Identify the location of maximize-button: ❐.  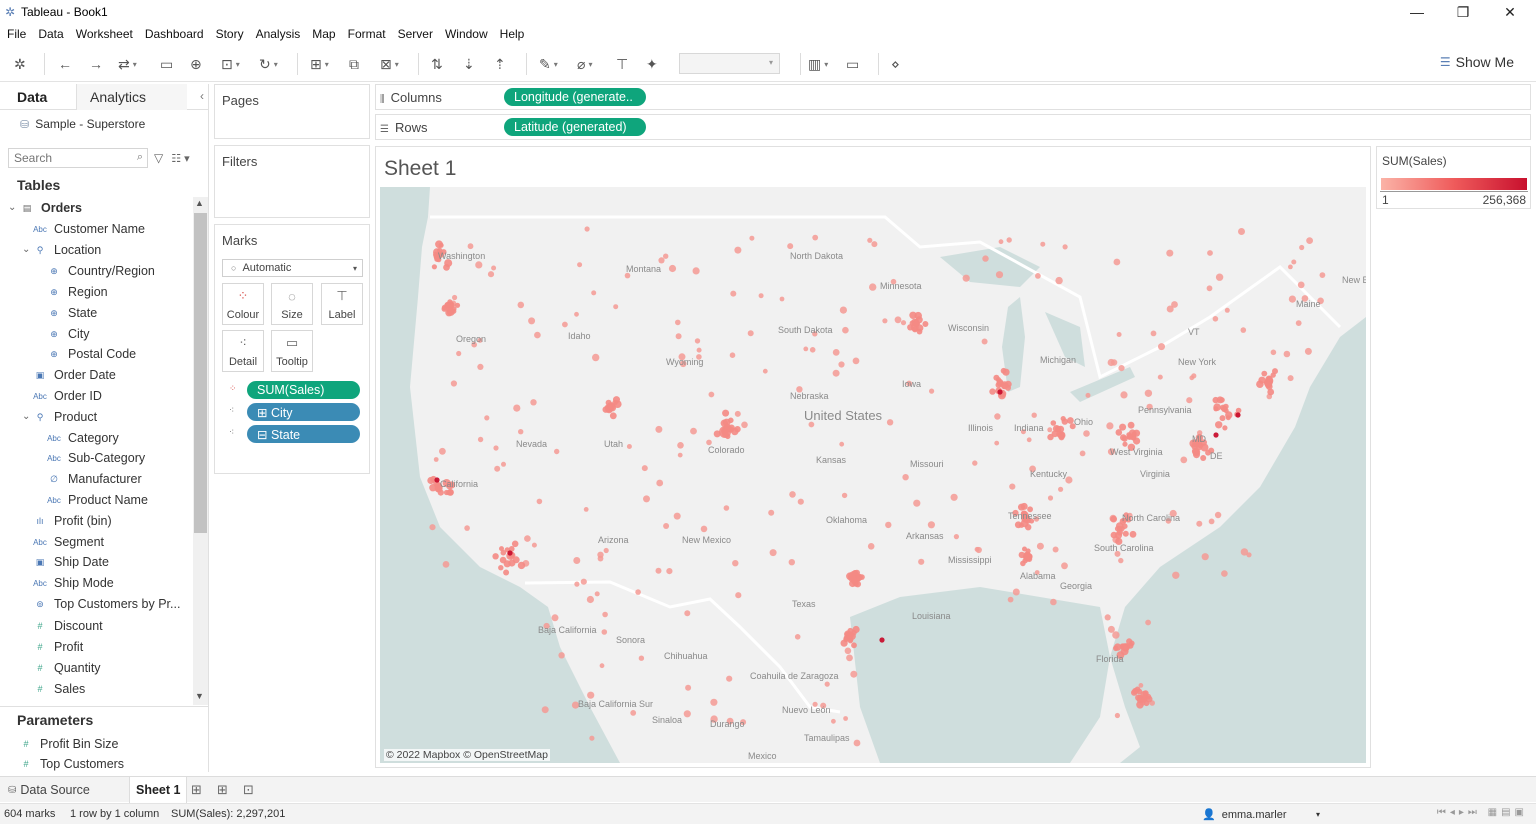
(1463, 12).